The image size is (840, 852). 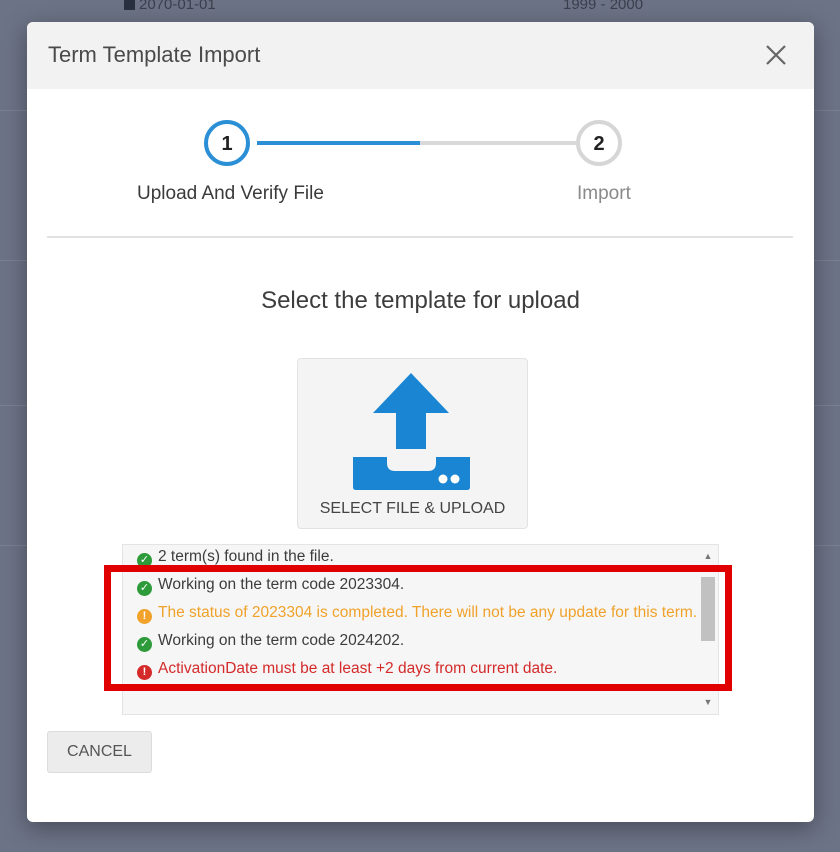 What do you see at coordinates (604, 193) in the screenshot?
I see `step-2-label: Import` at bounding box center [604, 193].